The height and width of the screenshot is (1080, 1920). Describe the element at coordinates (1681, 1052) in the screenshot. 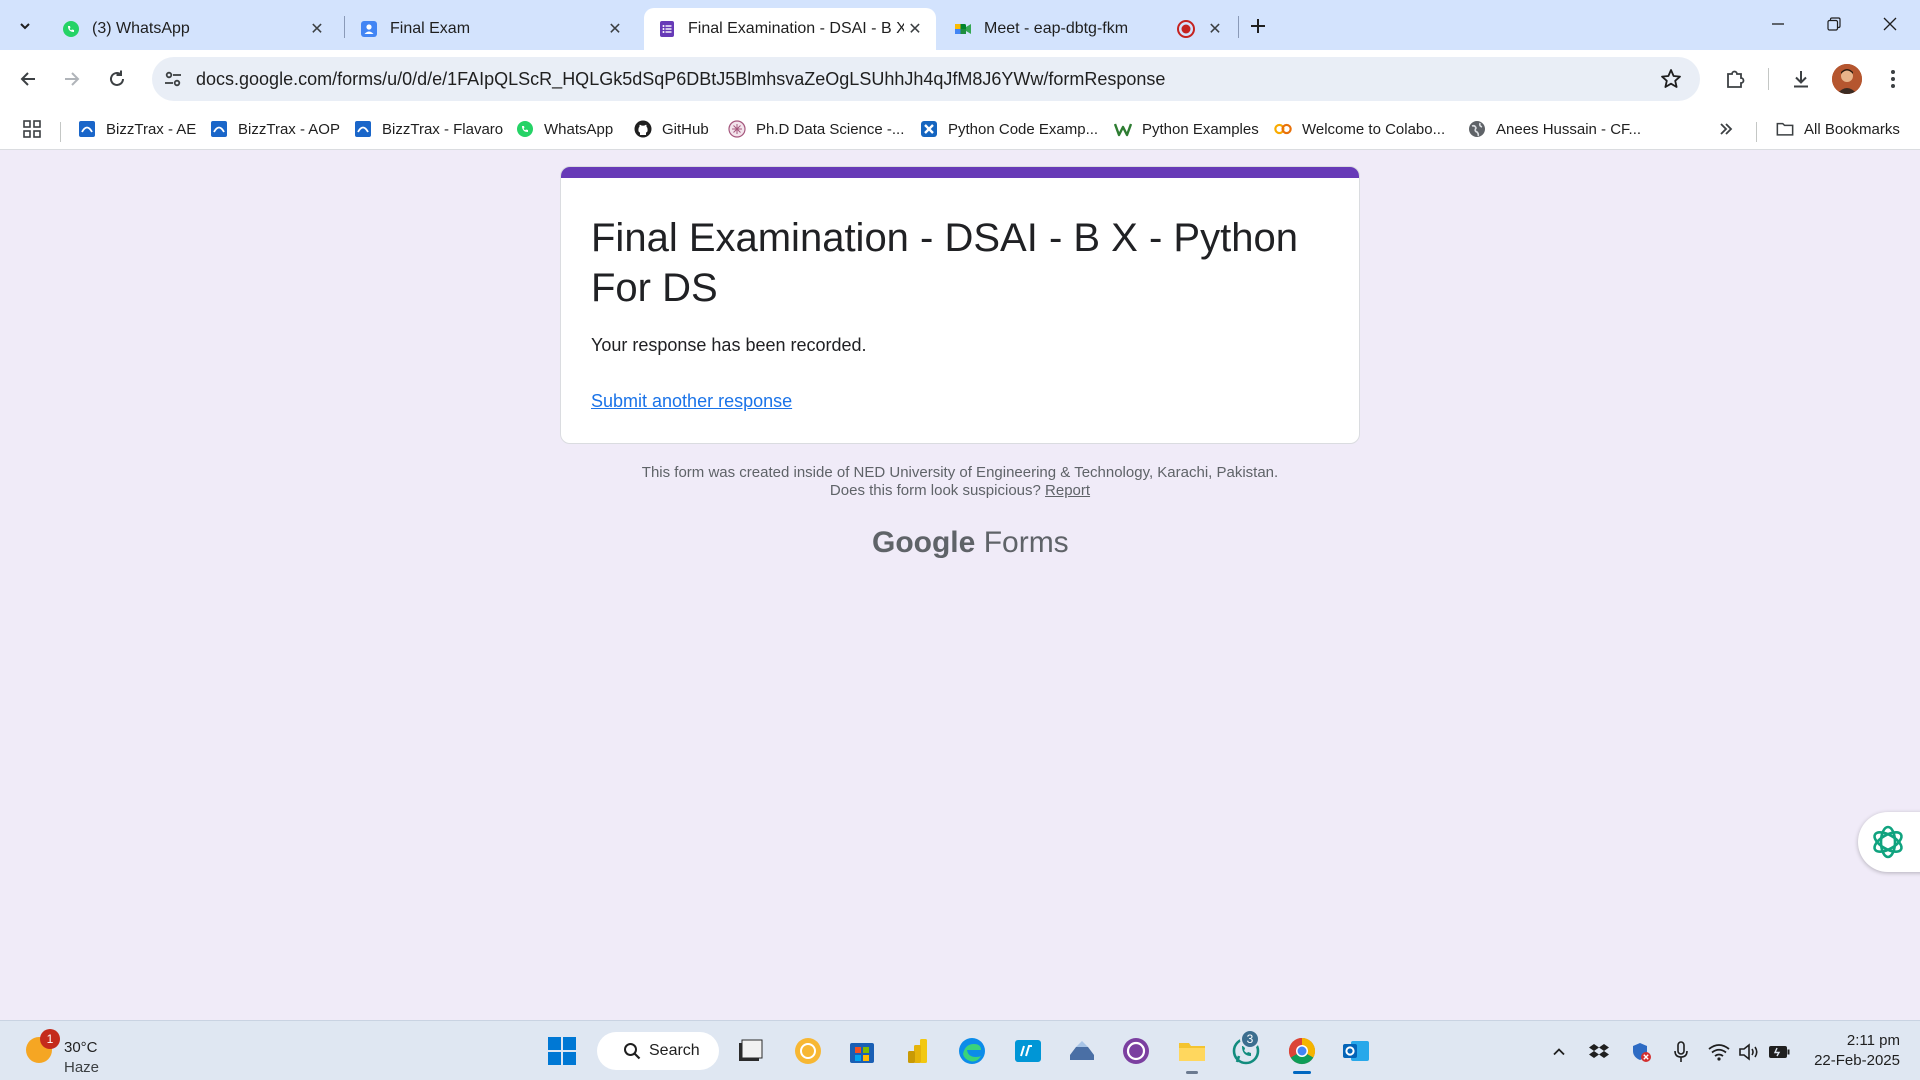

I see `microphone-tray-icon` at that location.